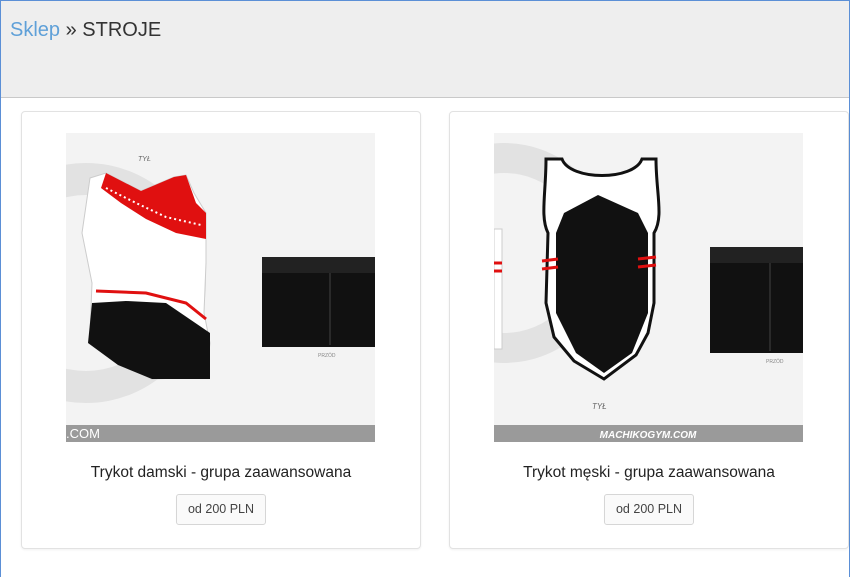 Image resolution: width=850 pixels, height=578 pixels. I want to click on breadcrumb-current: STROJE, so click(122, 30).